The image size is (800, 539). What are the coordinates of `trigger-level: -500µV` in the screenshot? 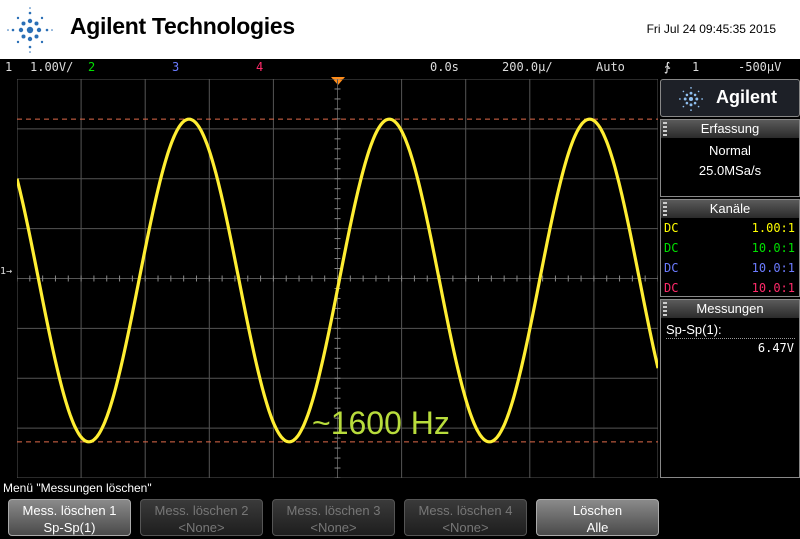 It's located at (759, 67).